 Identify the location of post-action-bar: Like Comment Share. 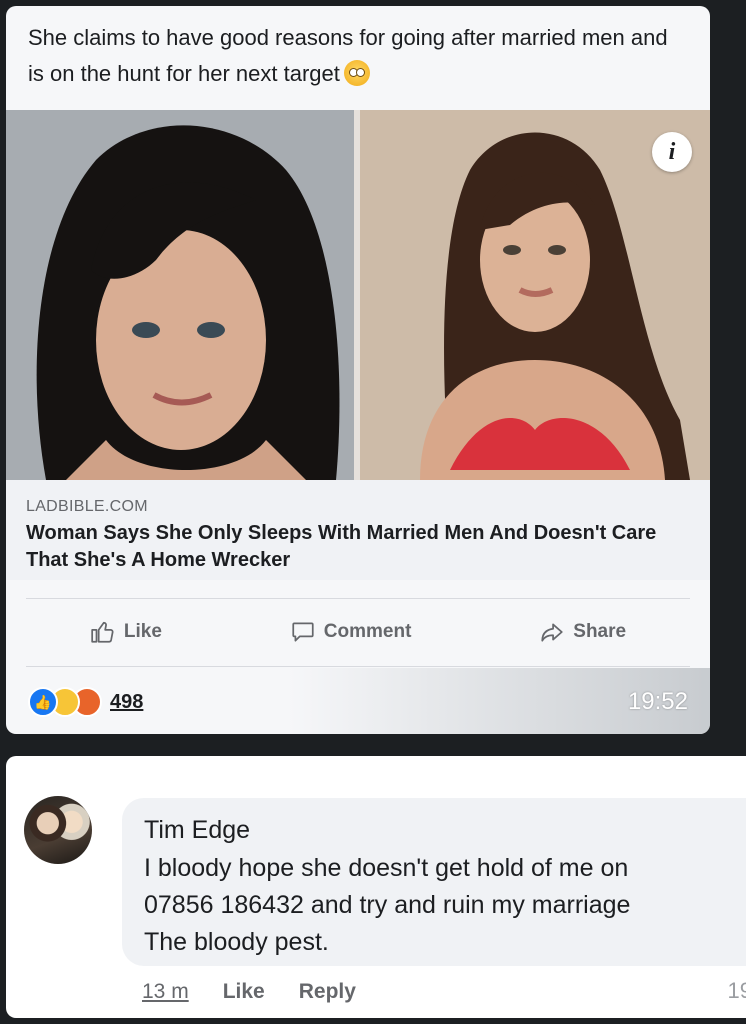
(358, 632).